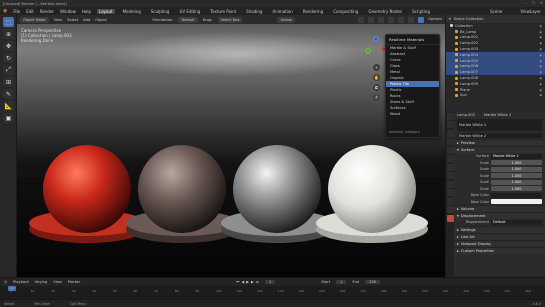 This screenshot has height=307, width=545. Describe the element at coordinates (257, 282) in the screenshot. I see `jump-end-icon: ⏭` at that location.